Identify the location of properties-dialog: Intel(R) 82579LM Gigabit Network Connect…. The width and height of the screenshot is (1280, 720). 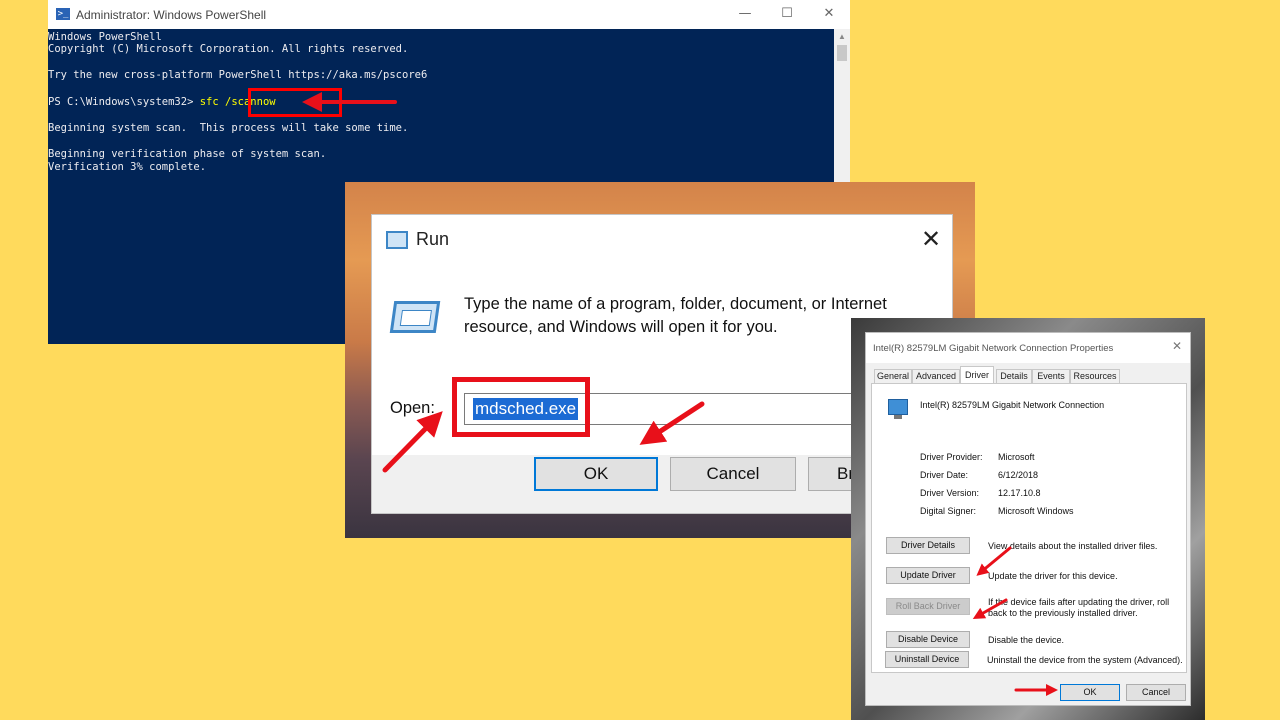
(1028, 519).